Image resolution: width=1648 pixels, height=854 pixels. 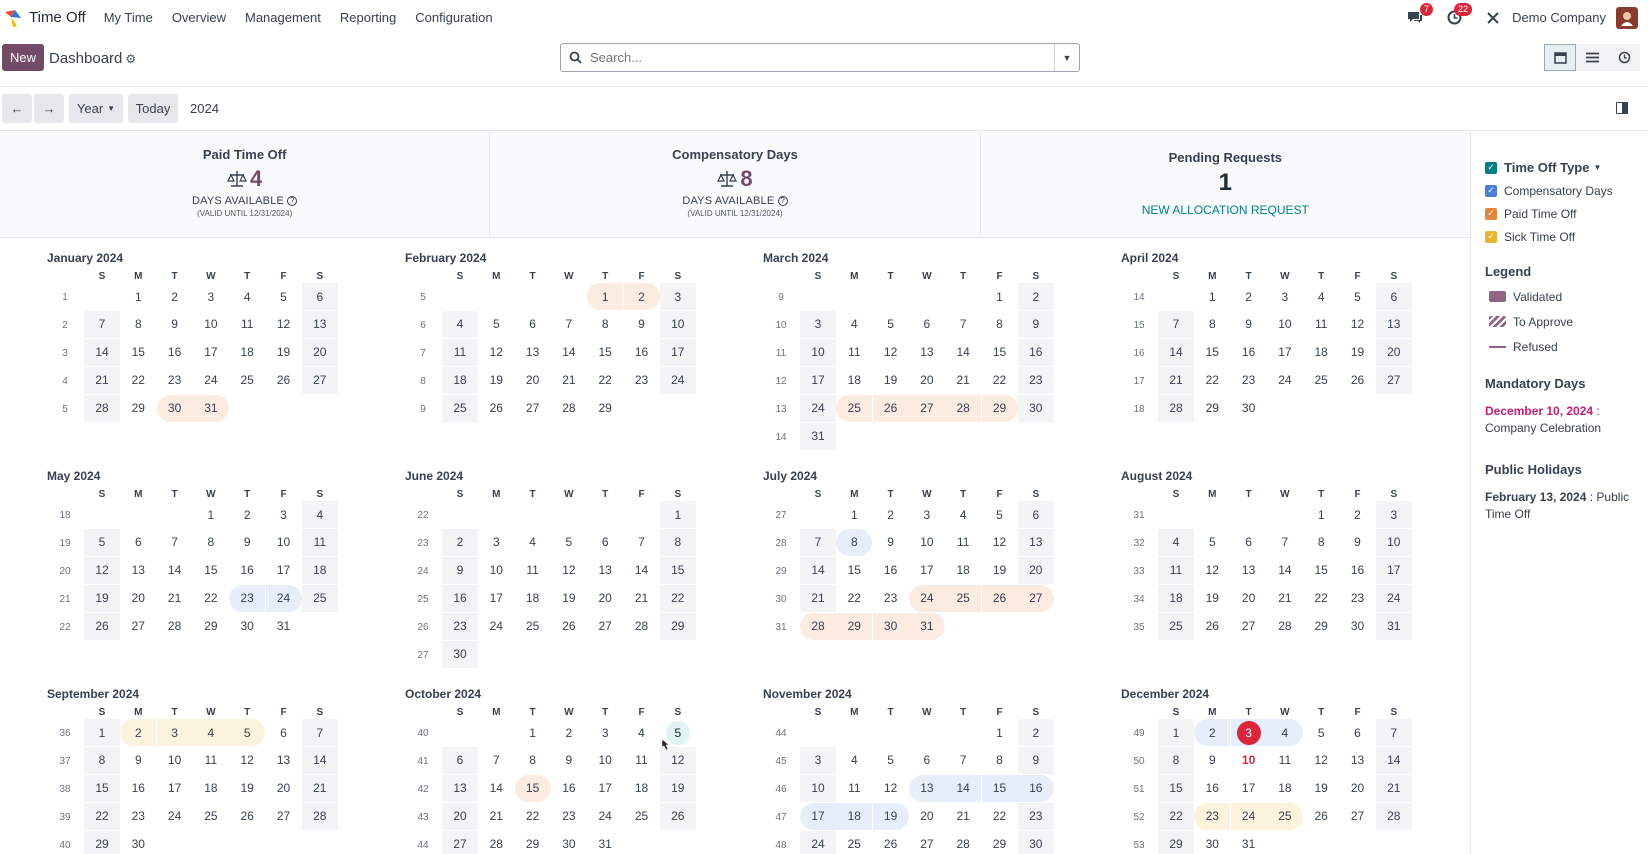 I want to click on day-cell: 12, so click(x=247, y=760).